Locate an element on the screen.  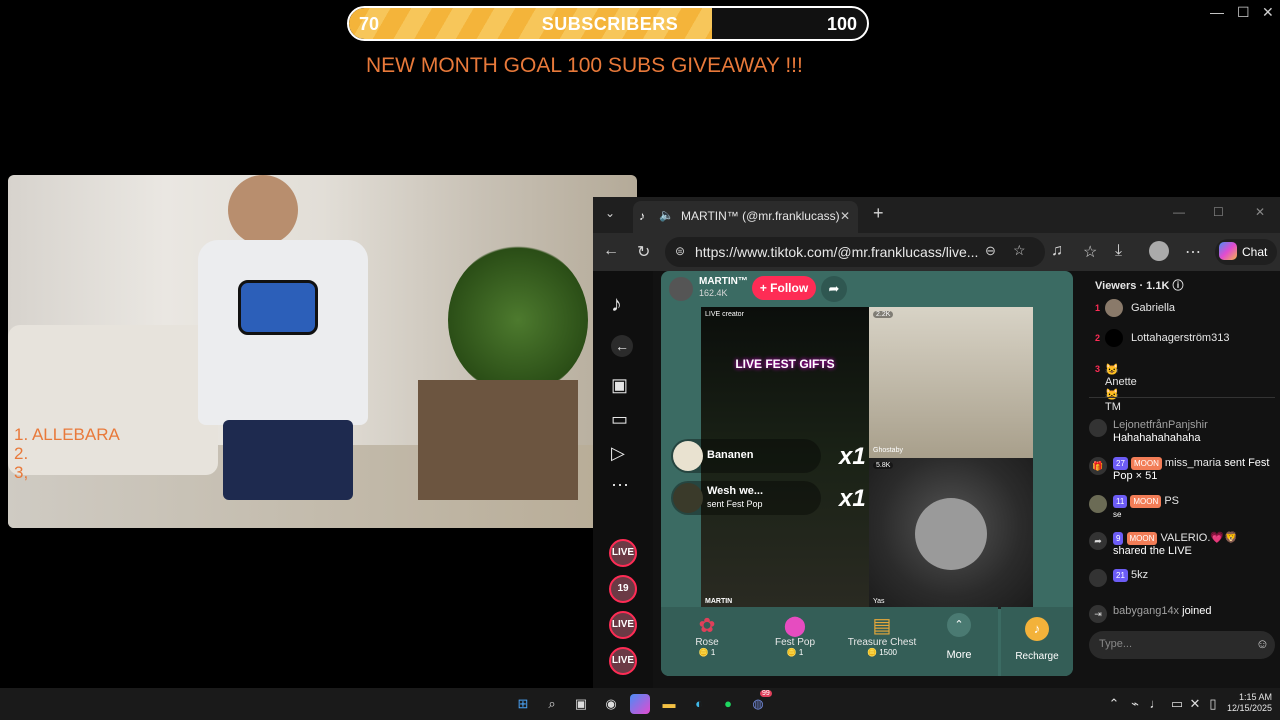
audio-icon: 🔈 is located at coordinates (666, 215).